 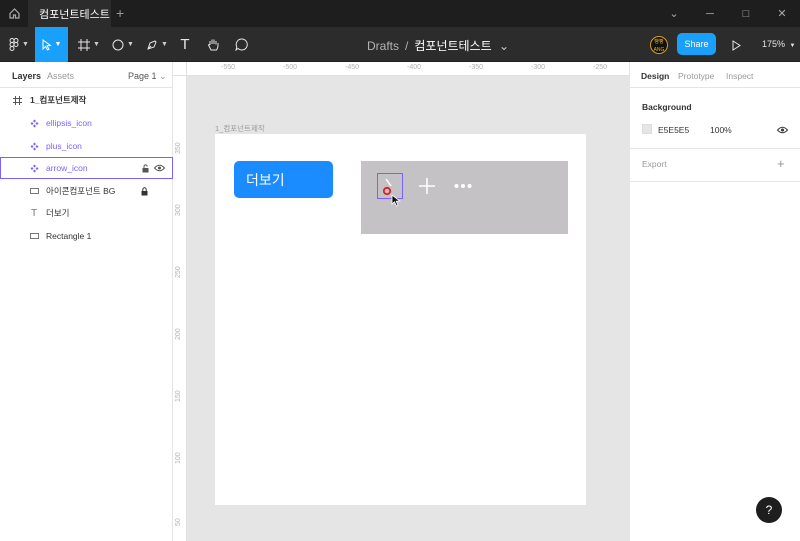 I want to click on breadcrumb: Drafts / 컴포넌트테스트 ⌄, so click(x=438, y=45).